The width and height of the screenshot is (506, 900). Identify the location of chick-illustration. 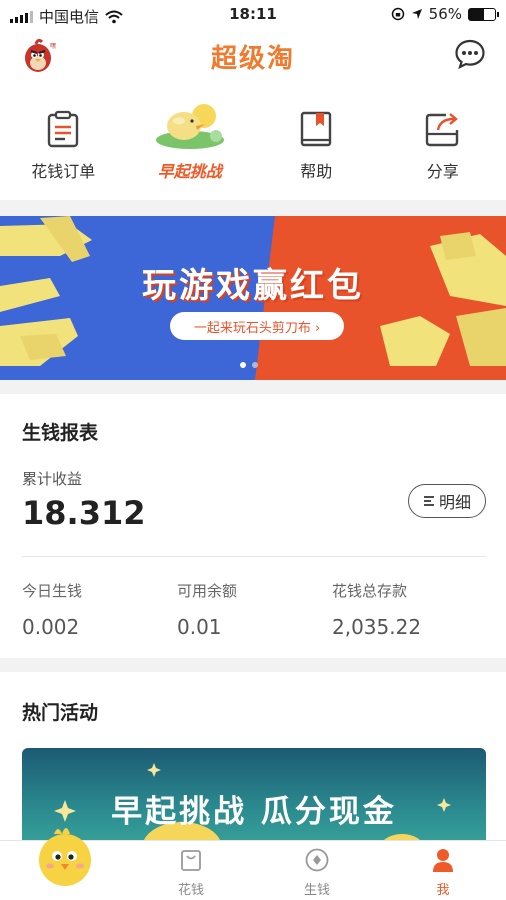
(189, 126).